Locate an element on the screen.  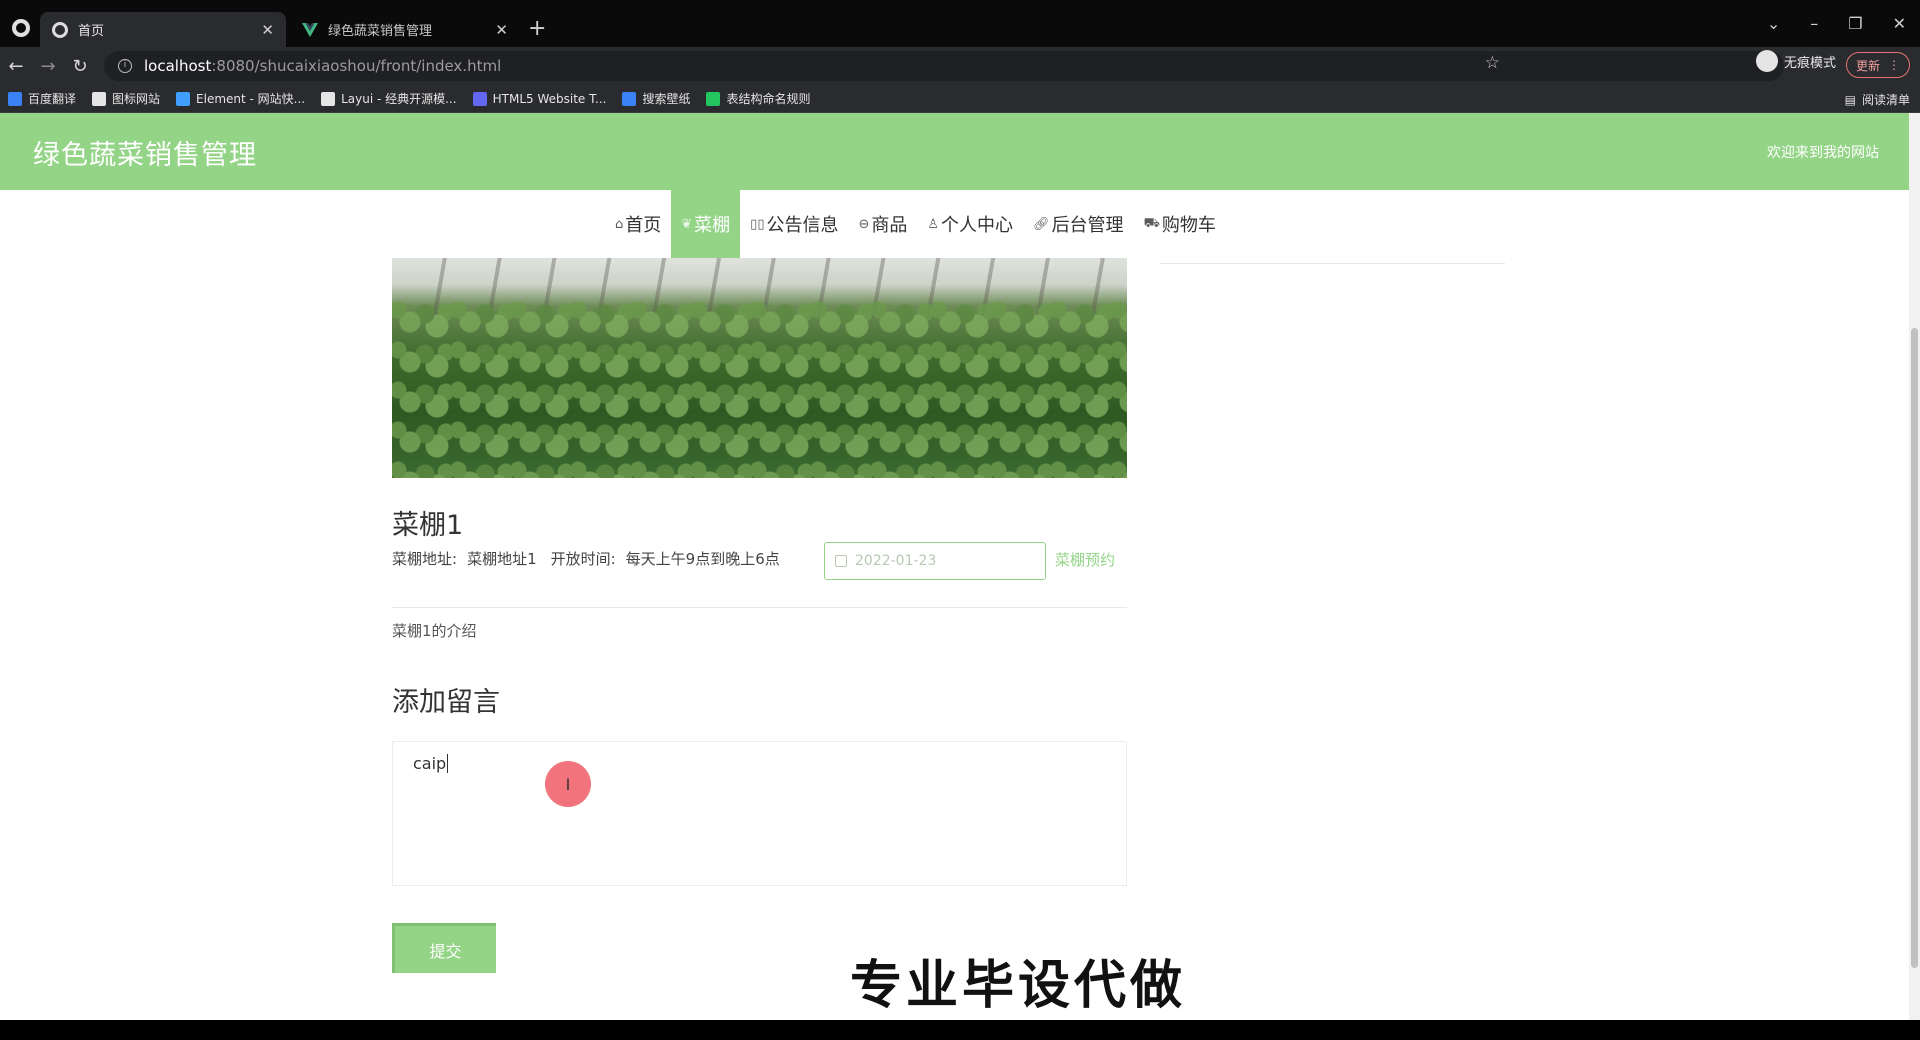
nav-item-admin: 🔗︎ 后台管理 is located at coordinates (1078, 224).